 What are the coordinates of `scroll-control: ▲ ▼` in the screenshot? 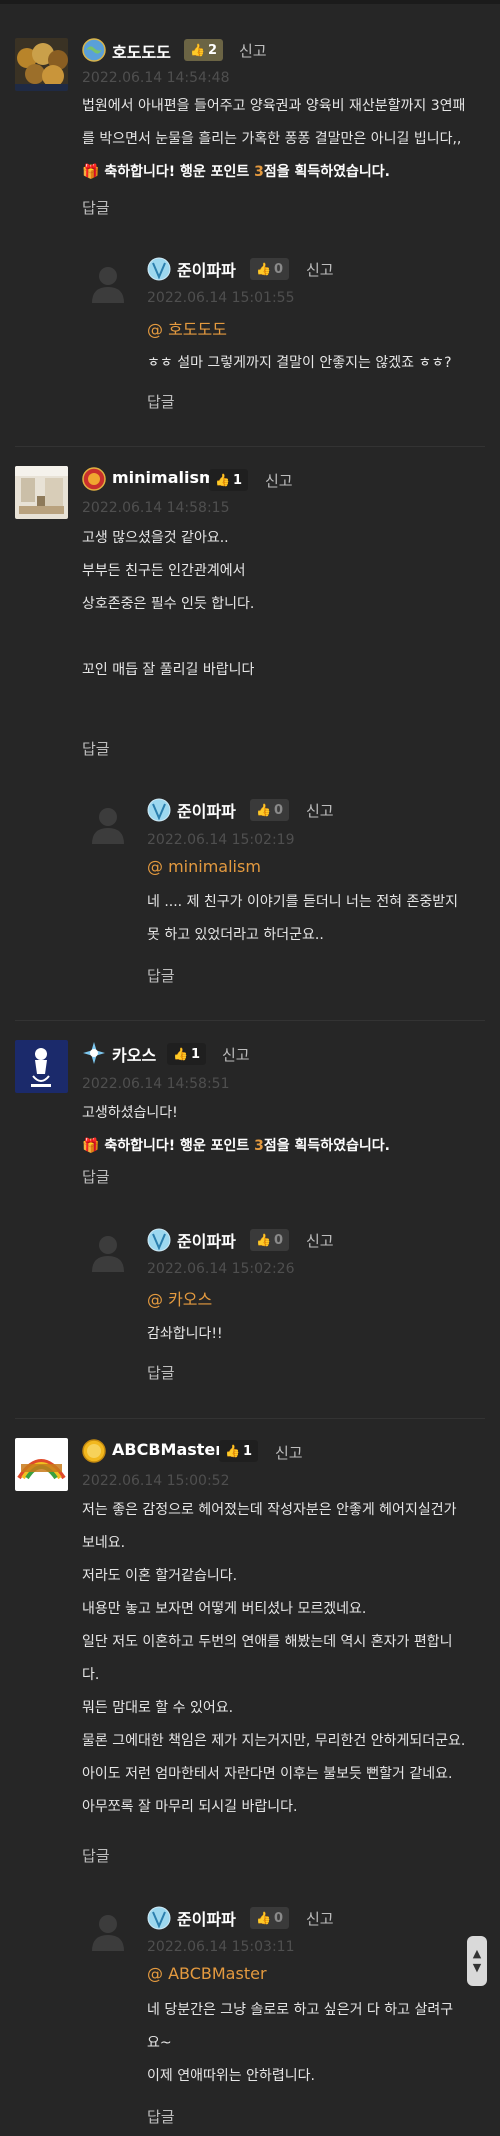 It's located at (477, 1961).